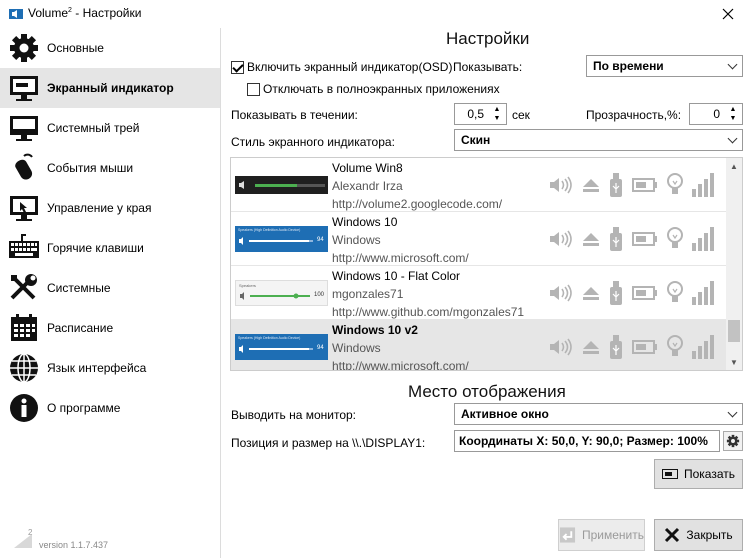  Describe the element at coordinates (634, 115) in the screenshot. I see `transparency-label: Прозрачность,%:` at that location.